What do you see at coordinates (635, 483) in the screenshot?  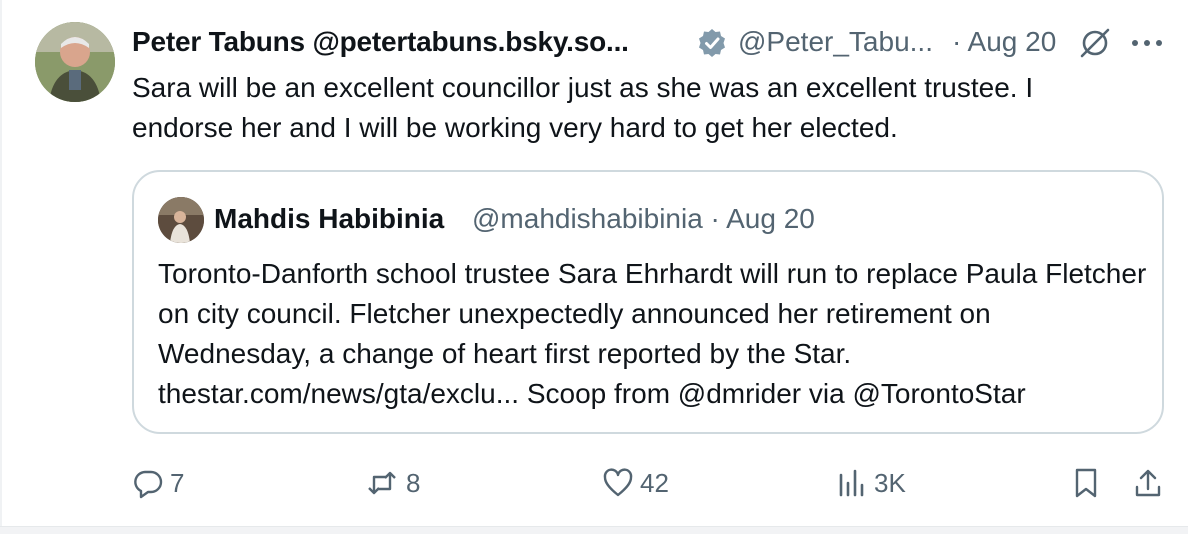 I see `like-button: 42` at bounding box center [635, 483].